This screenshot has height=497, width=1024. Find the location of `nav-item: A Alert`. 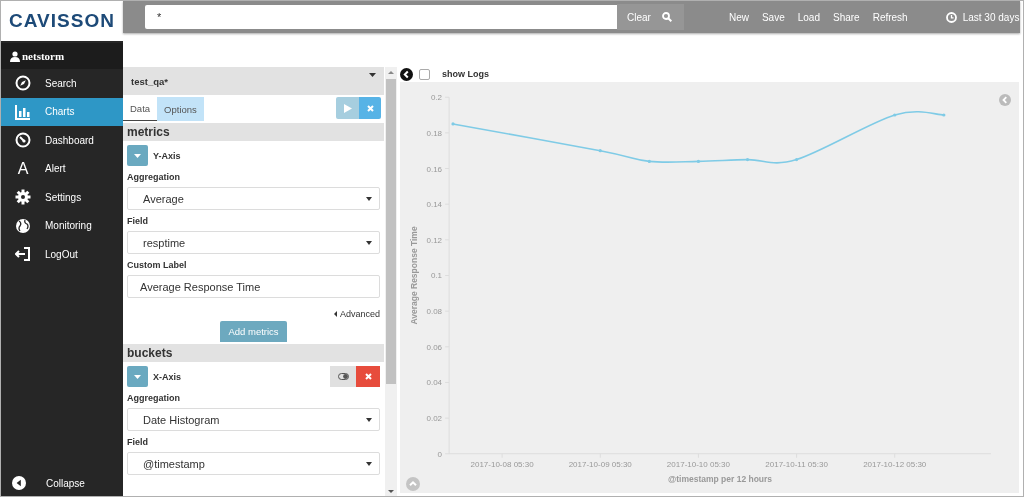

nav-item: A Alert is located at coordinates (62, 168).